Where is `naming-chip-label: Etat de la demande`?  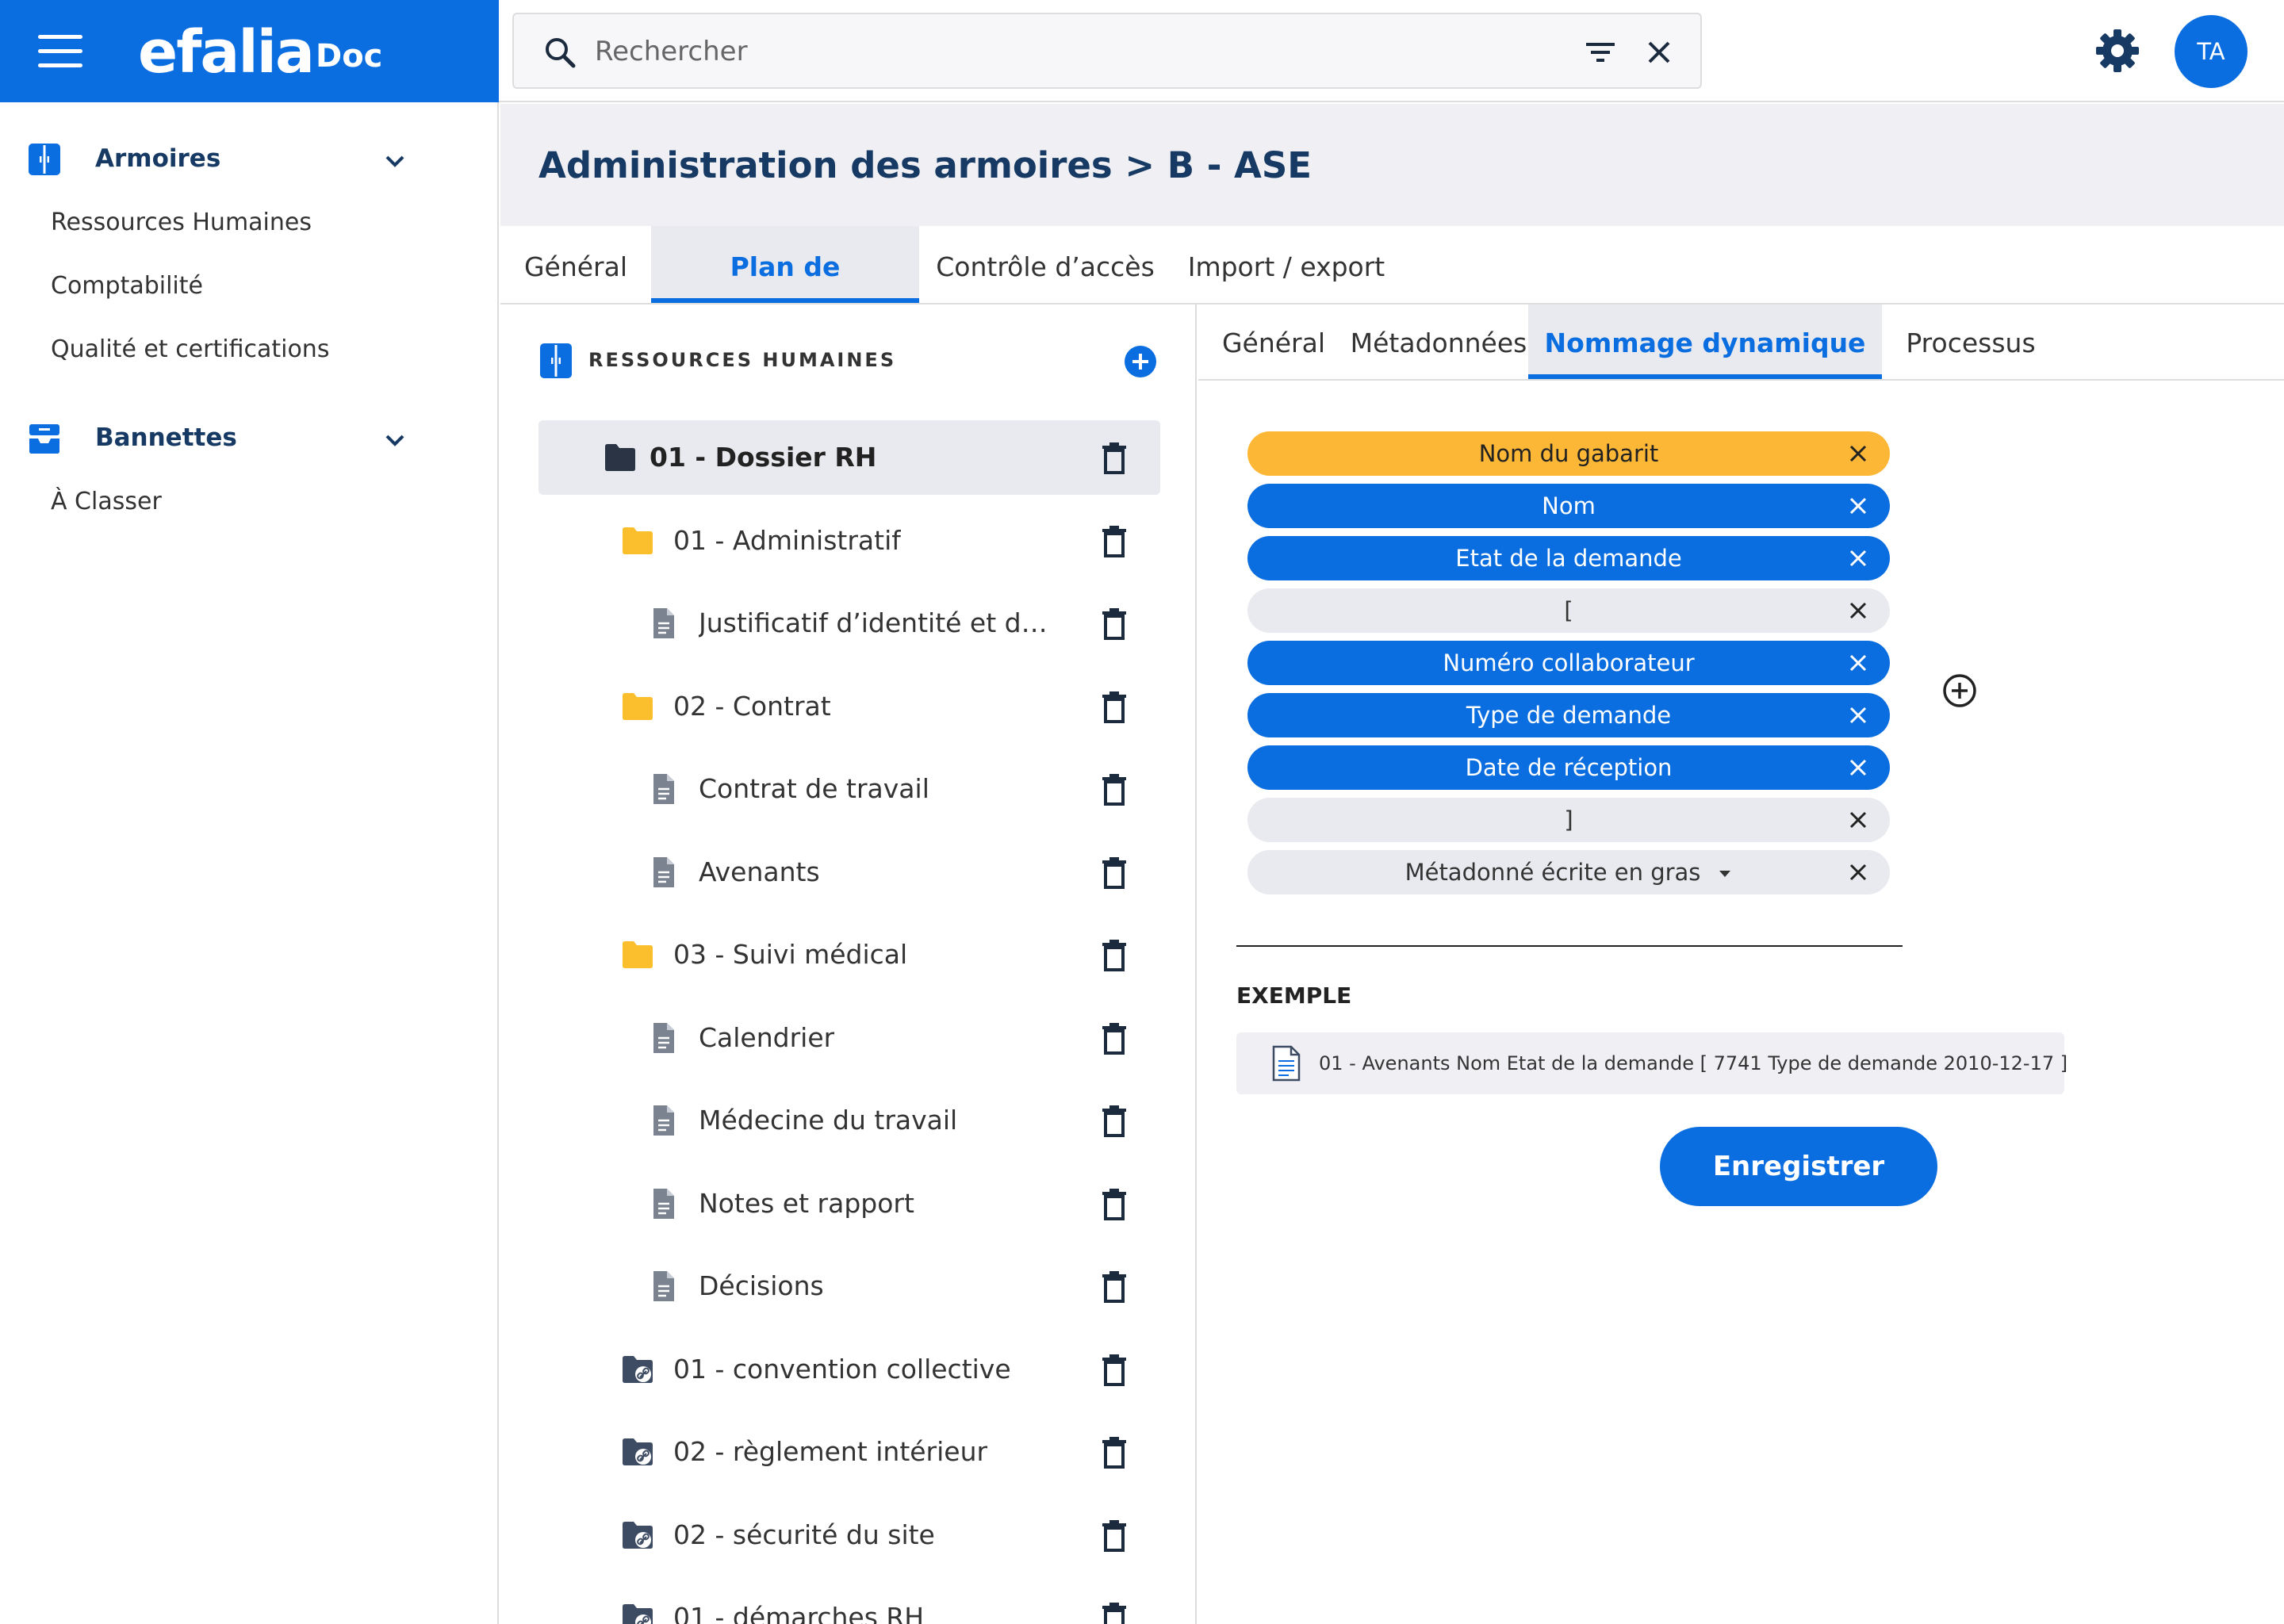 naming-chip-label: Etat de la demande is located at coordinates (1568, 558).